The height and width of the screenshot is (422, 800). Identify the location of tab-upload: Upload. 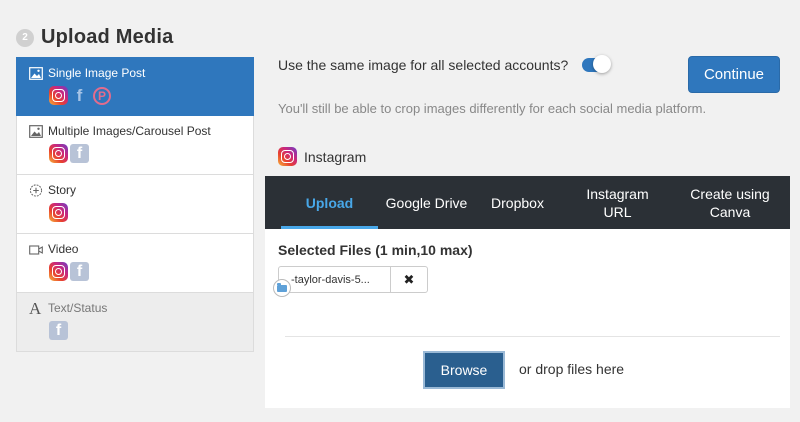
(321, 202).